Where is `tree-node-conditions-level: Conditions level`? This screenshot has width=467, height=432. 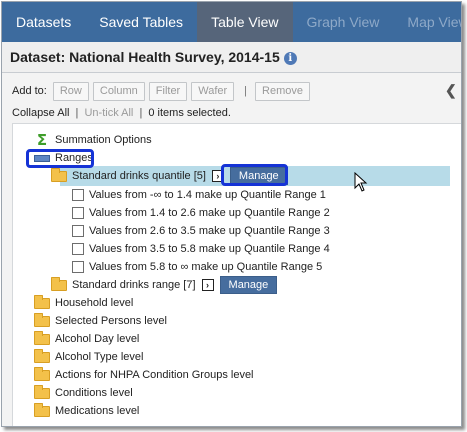
tree-node-conditions-level: Conditions level is located at coordinates (83, 393).